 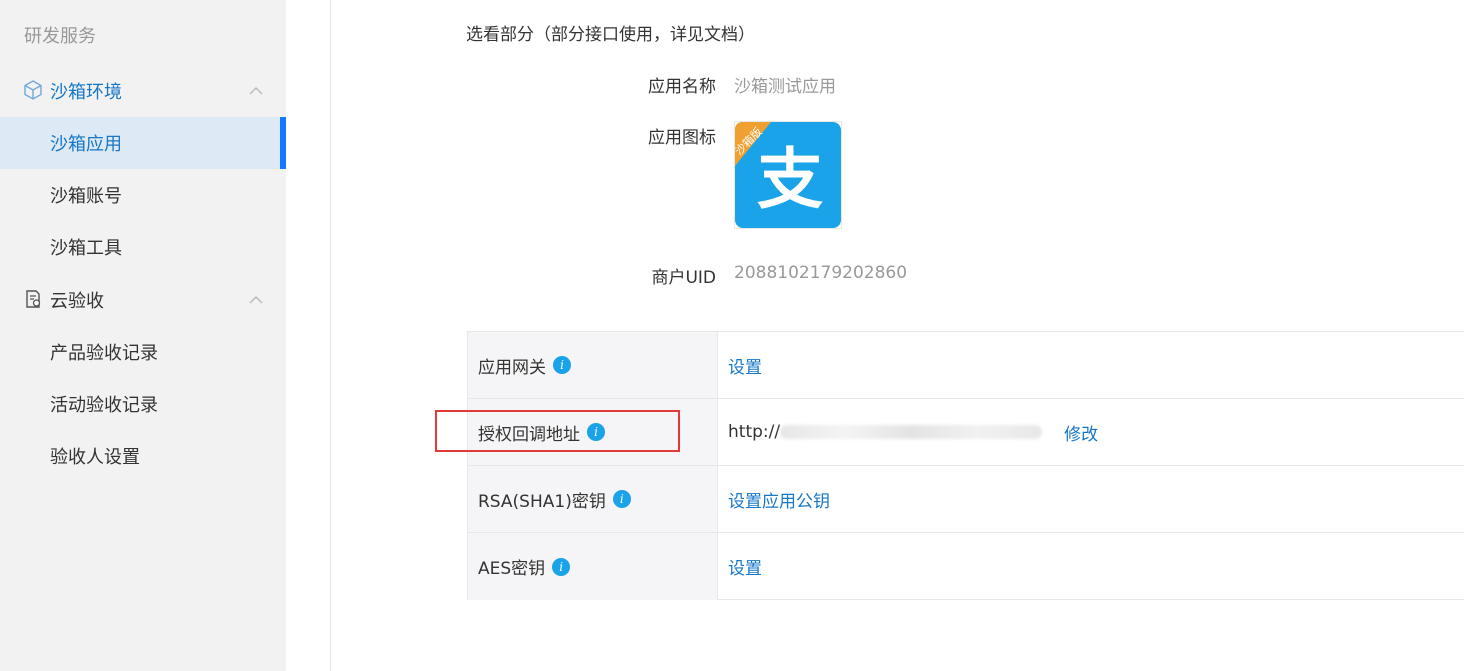 What do you see at coordinates (610, 35) in the screenshot?
I see `optional-section-note: 选看部分（部分接口使用，详见文档）` at bounding box center [610, 35].